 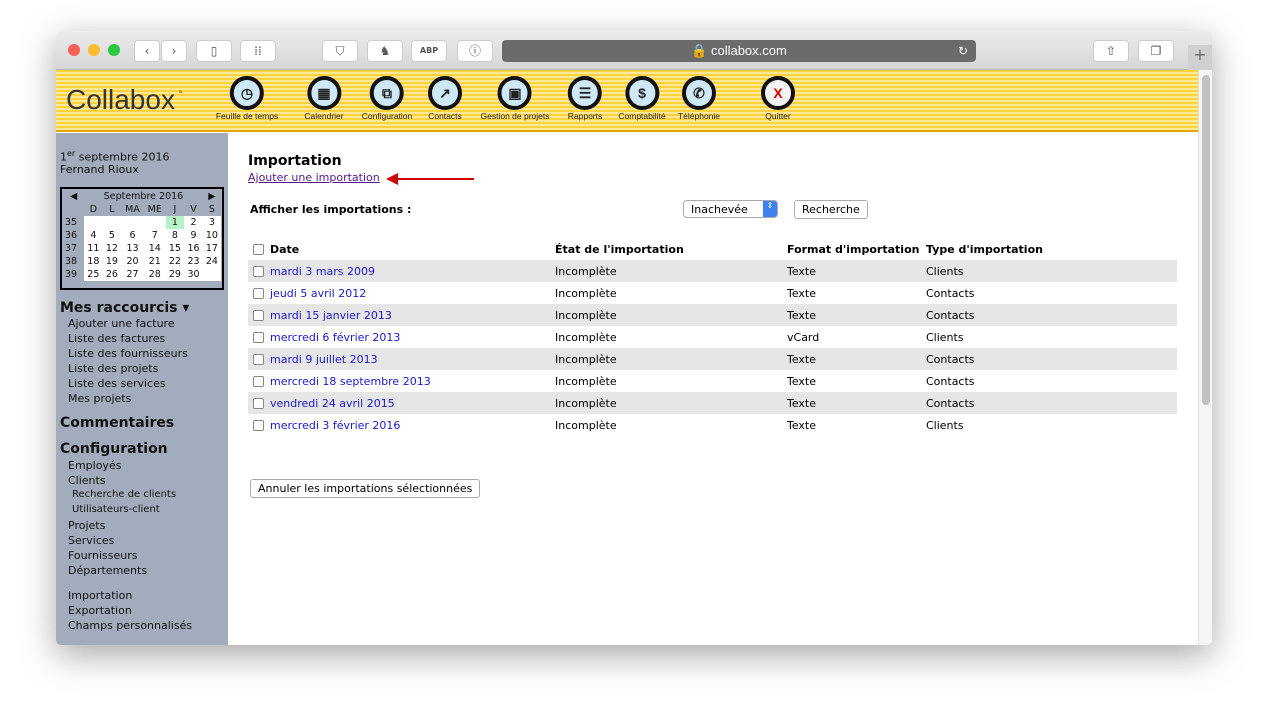 I want to click on calendar-day: 11, so click(x=93, y=248).